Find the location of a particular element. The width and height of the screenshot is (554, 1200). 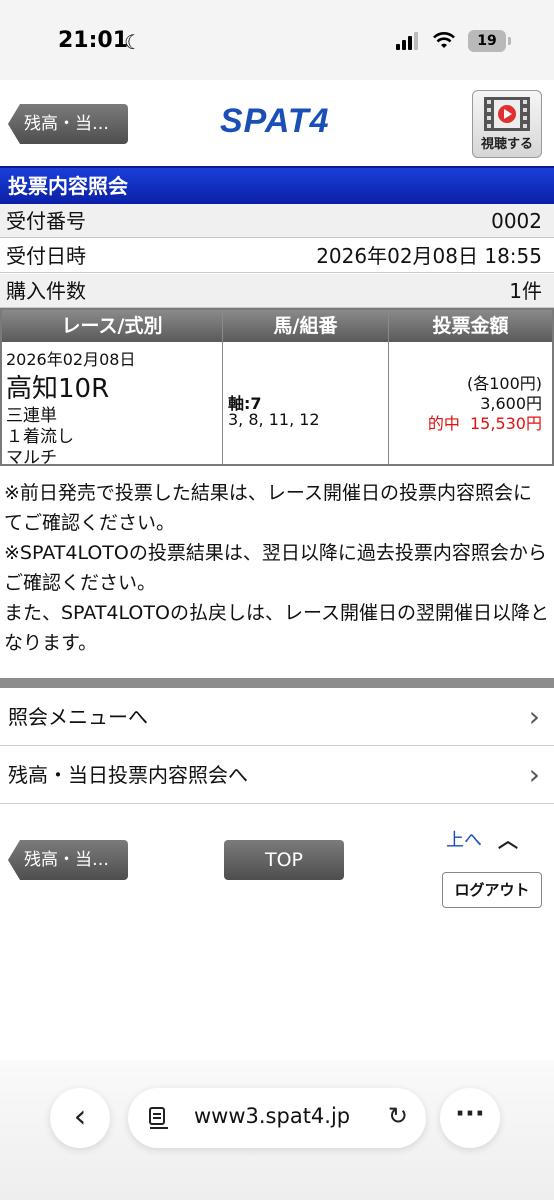

reload-icon: ↻ is located at coordinates (398, 1116).